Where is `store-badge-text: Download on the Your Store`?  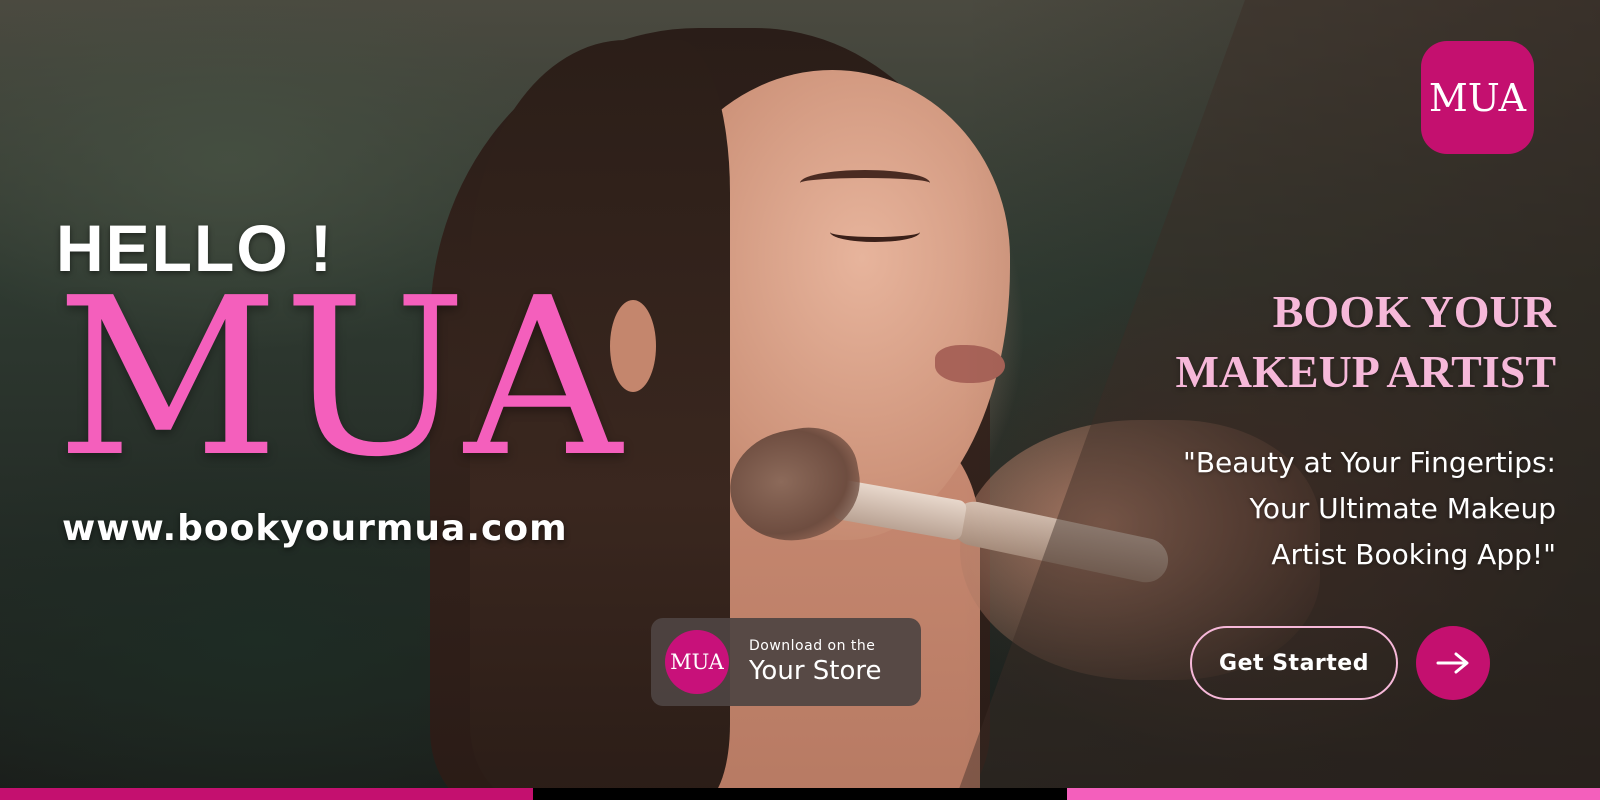
store-badge-text: Download on the Your Store is located at coordinates (815, 662).